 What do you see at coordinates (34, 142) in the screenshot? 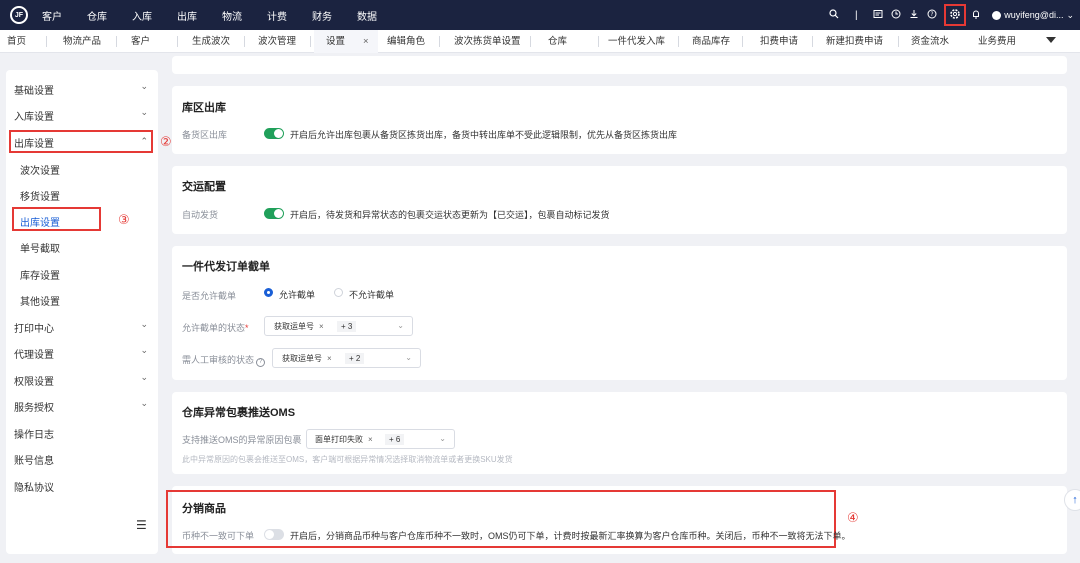
I see `sidebar-item-outbound-settings: 出库设置` at bounding box center [34, 142].